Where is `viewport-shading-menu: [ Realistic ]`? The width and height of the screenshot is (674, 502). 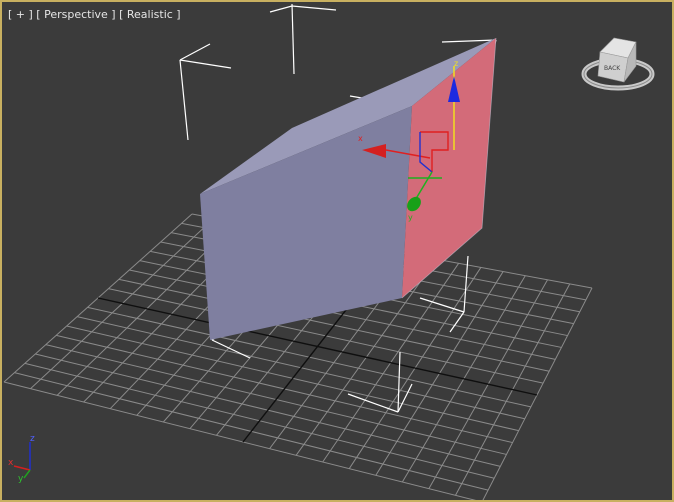
viewport-shading-menu: [ Realistic ] is located at coordinates (150, 14).